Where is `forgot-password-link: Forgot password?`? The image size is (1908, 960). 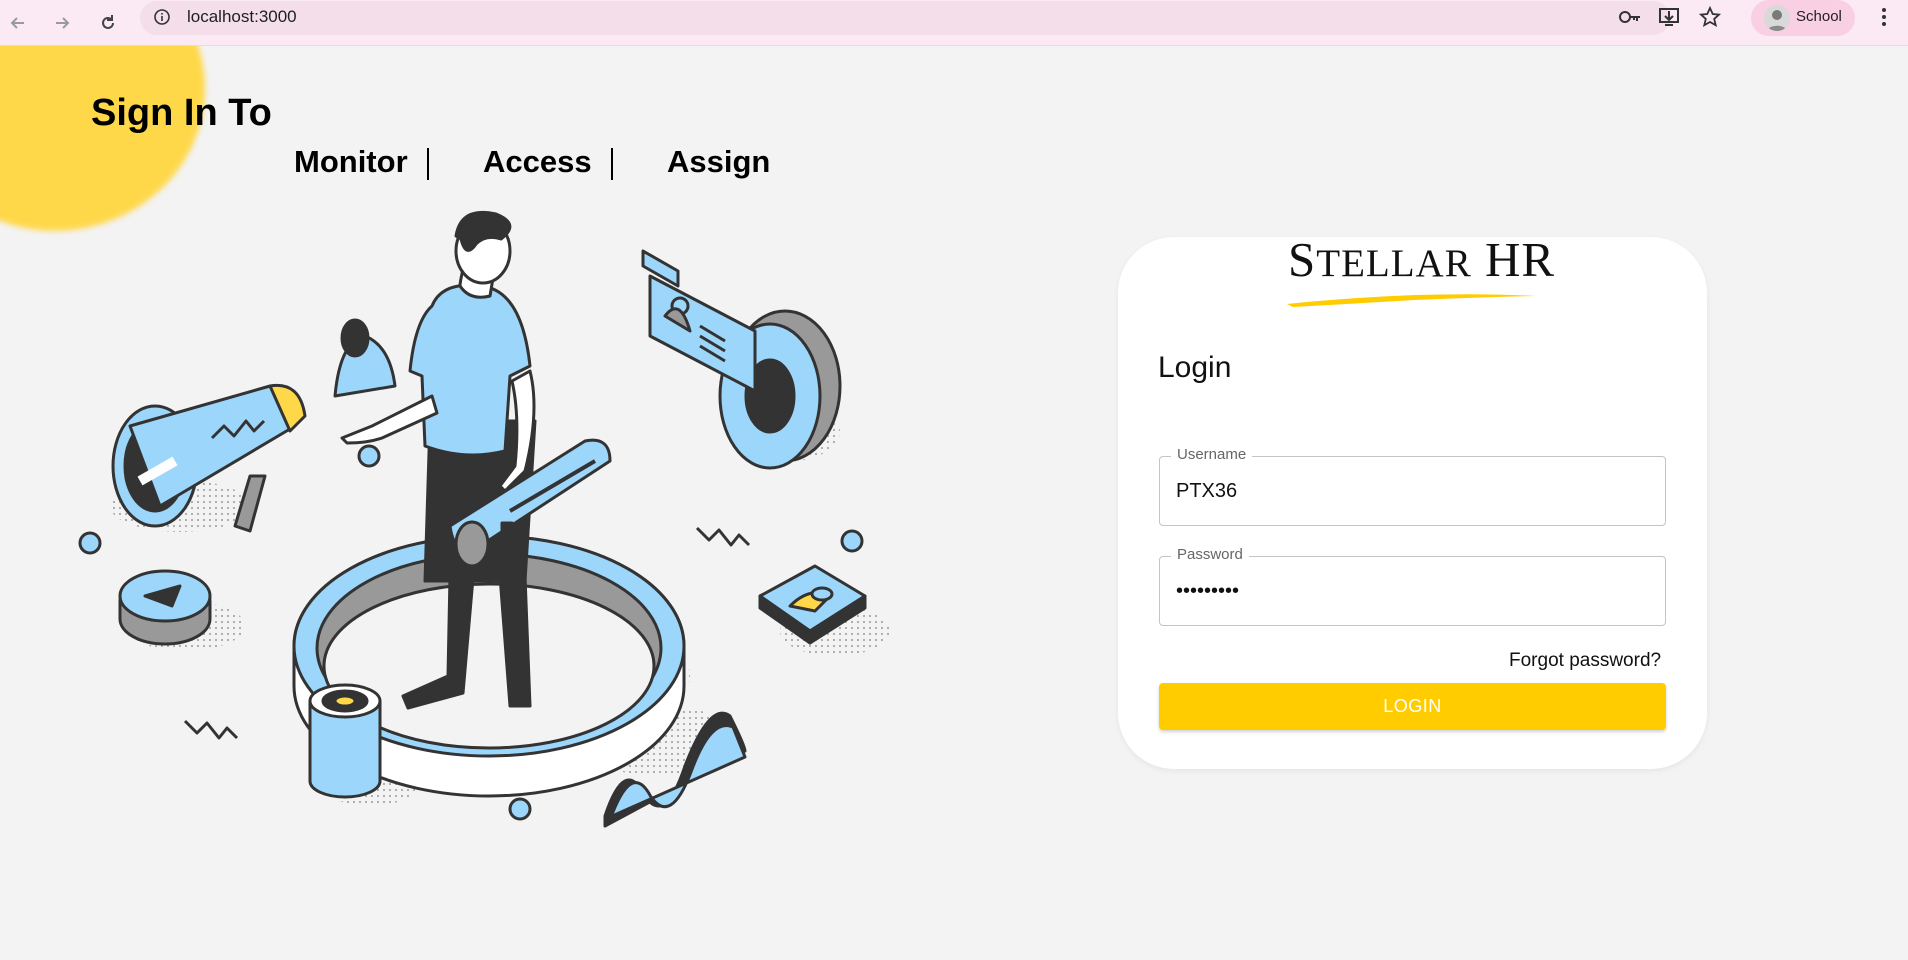
forgot-password-link: Forgot password? is located at coordinates (1585, 661).